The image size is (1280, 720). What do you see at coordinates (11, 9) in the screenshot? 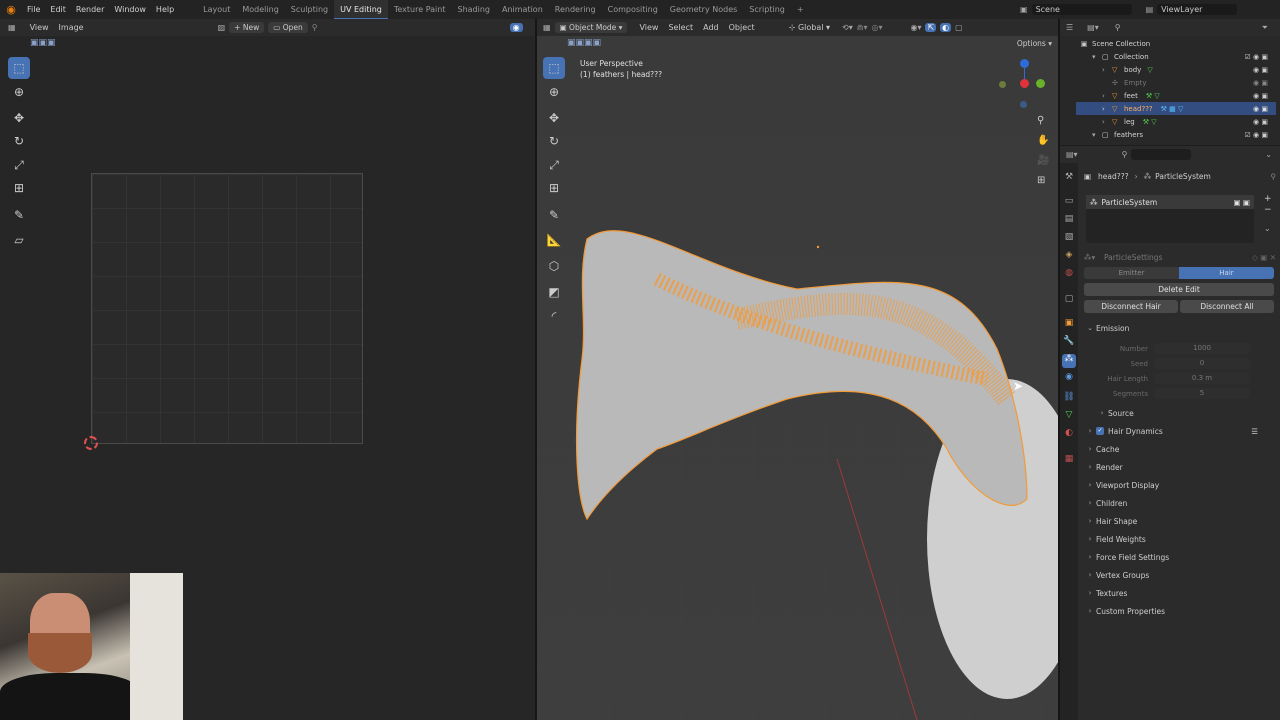
I see `blender-logo-icon: ◉` at bounding box center [11, 9].